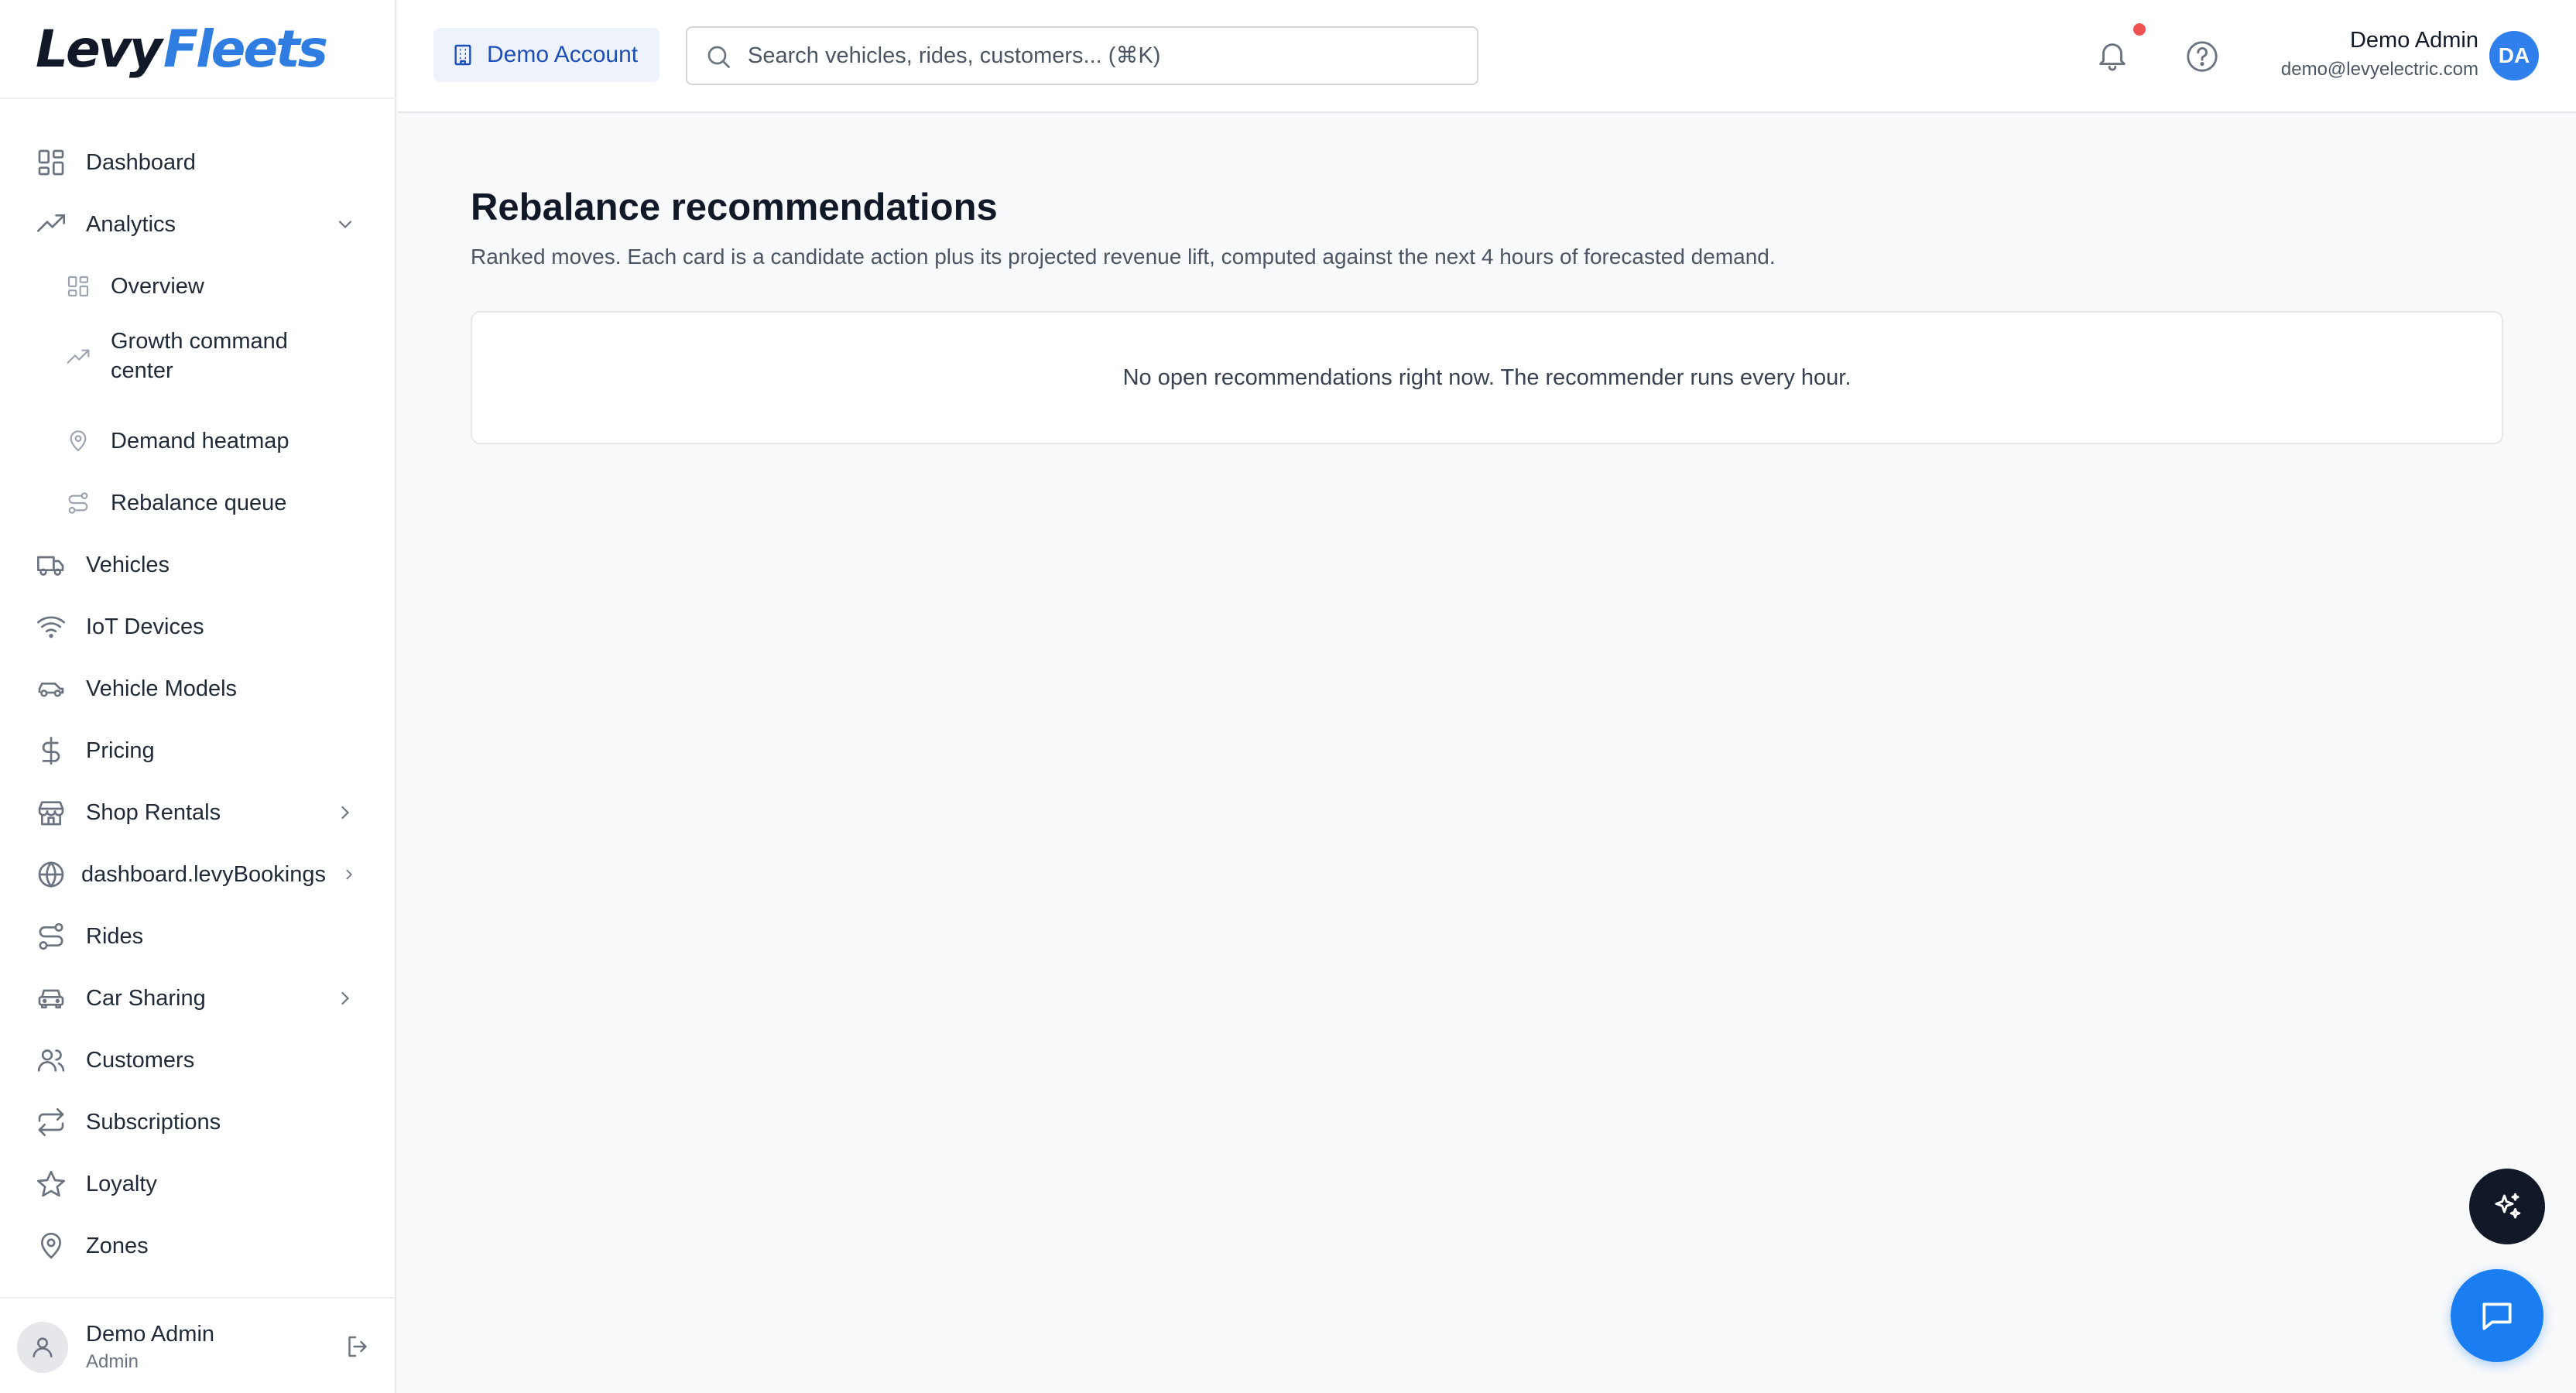  I want to click on sidebar-user-footer: Demo Admin Admin, so click(197, 1345).